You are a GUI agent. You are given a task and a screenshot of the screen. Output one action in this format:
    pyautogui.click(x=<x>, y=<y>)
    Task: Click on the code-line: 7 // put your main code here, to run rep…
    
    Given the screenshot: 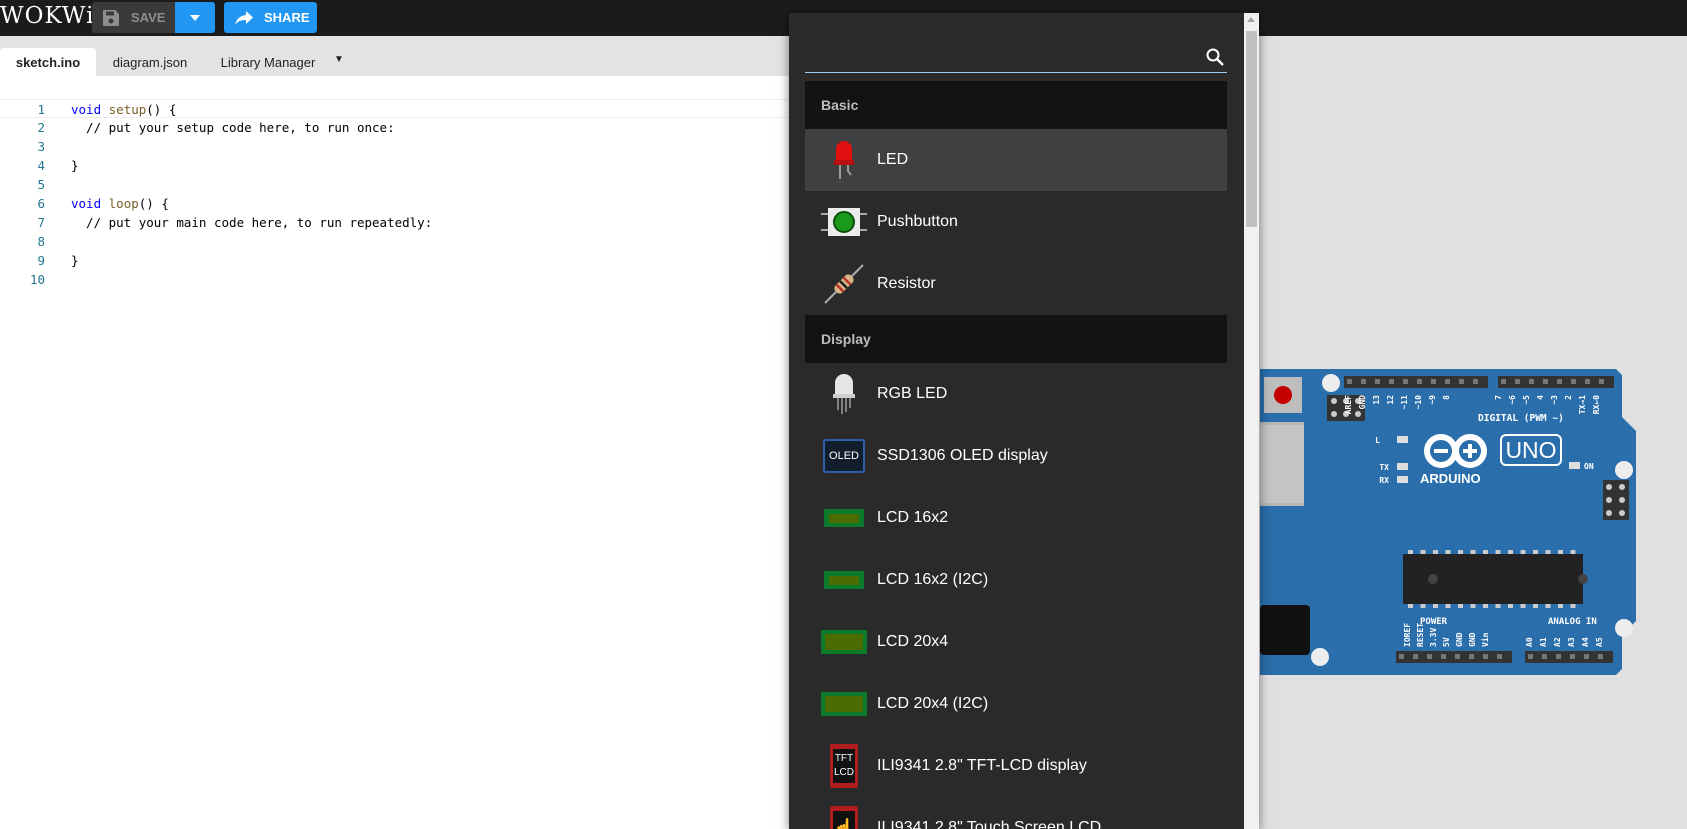 What is the action you would take?
    pyautogui.click(x=395, y=222)
    